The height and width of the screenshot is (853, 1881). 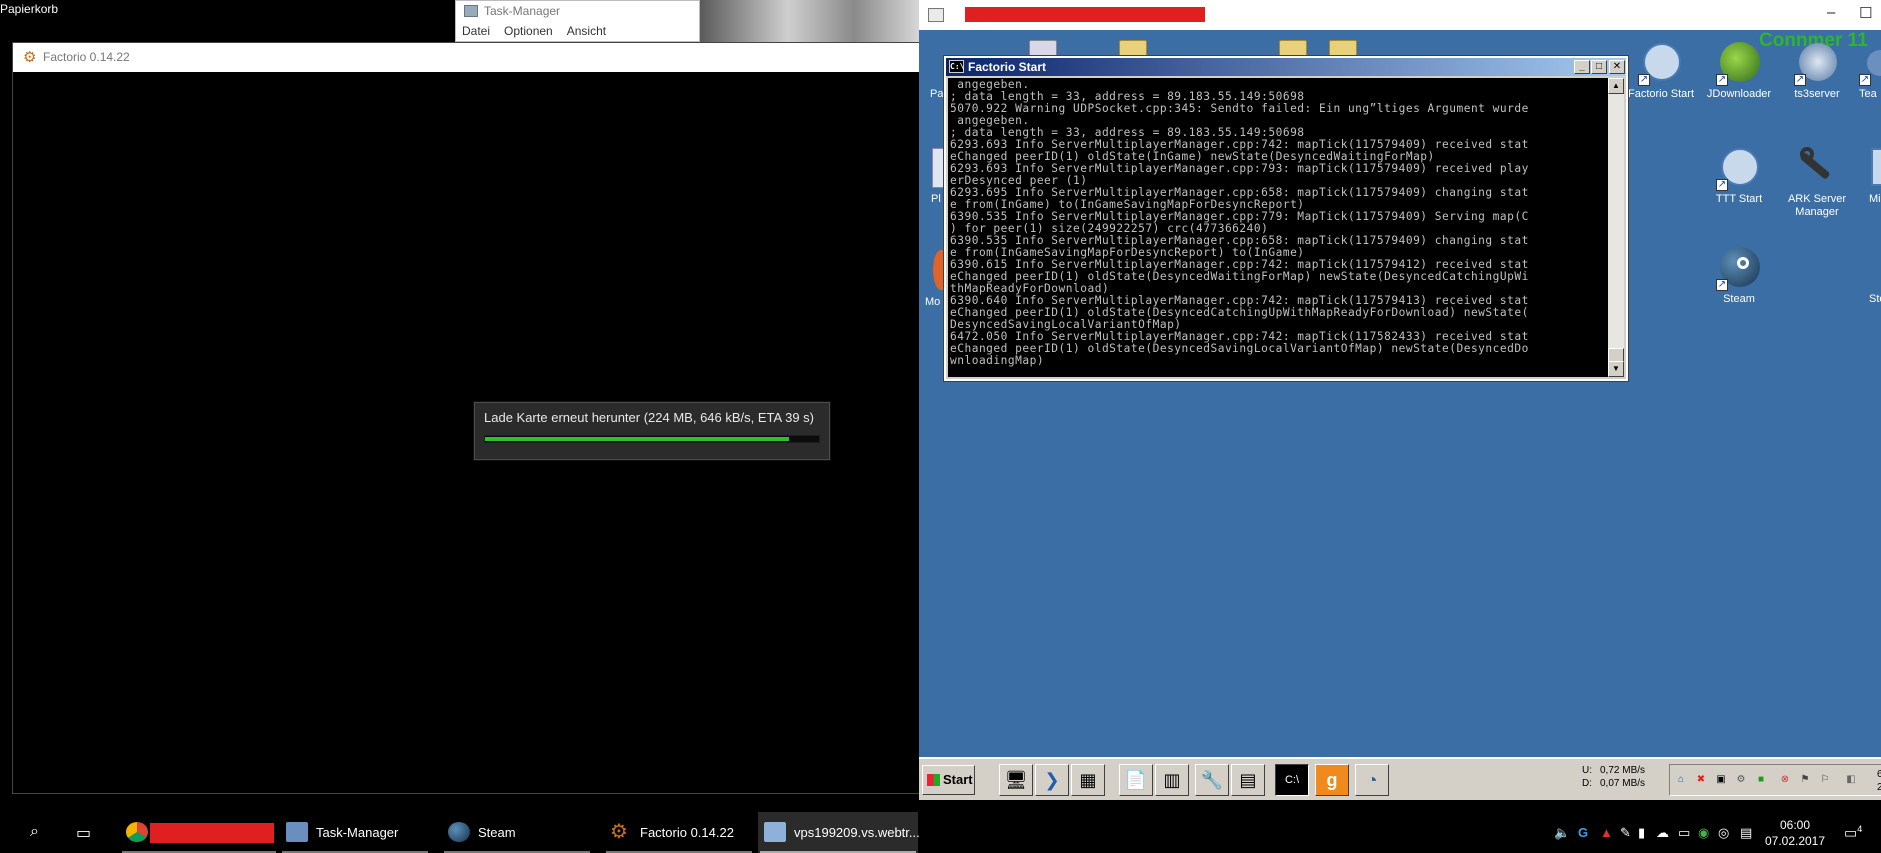 What do you see at coordinates (1400, 15) in the screenshot?
I see `remote-desktop-titlebar: – ☐` at bounding box center [1400, 15].